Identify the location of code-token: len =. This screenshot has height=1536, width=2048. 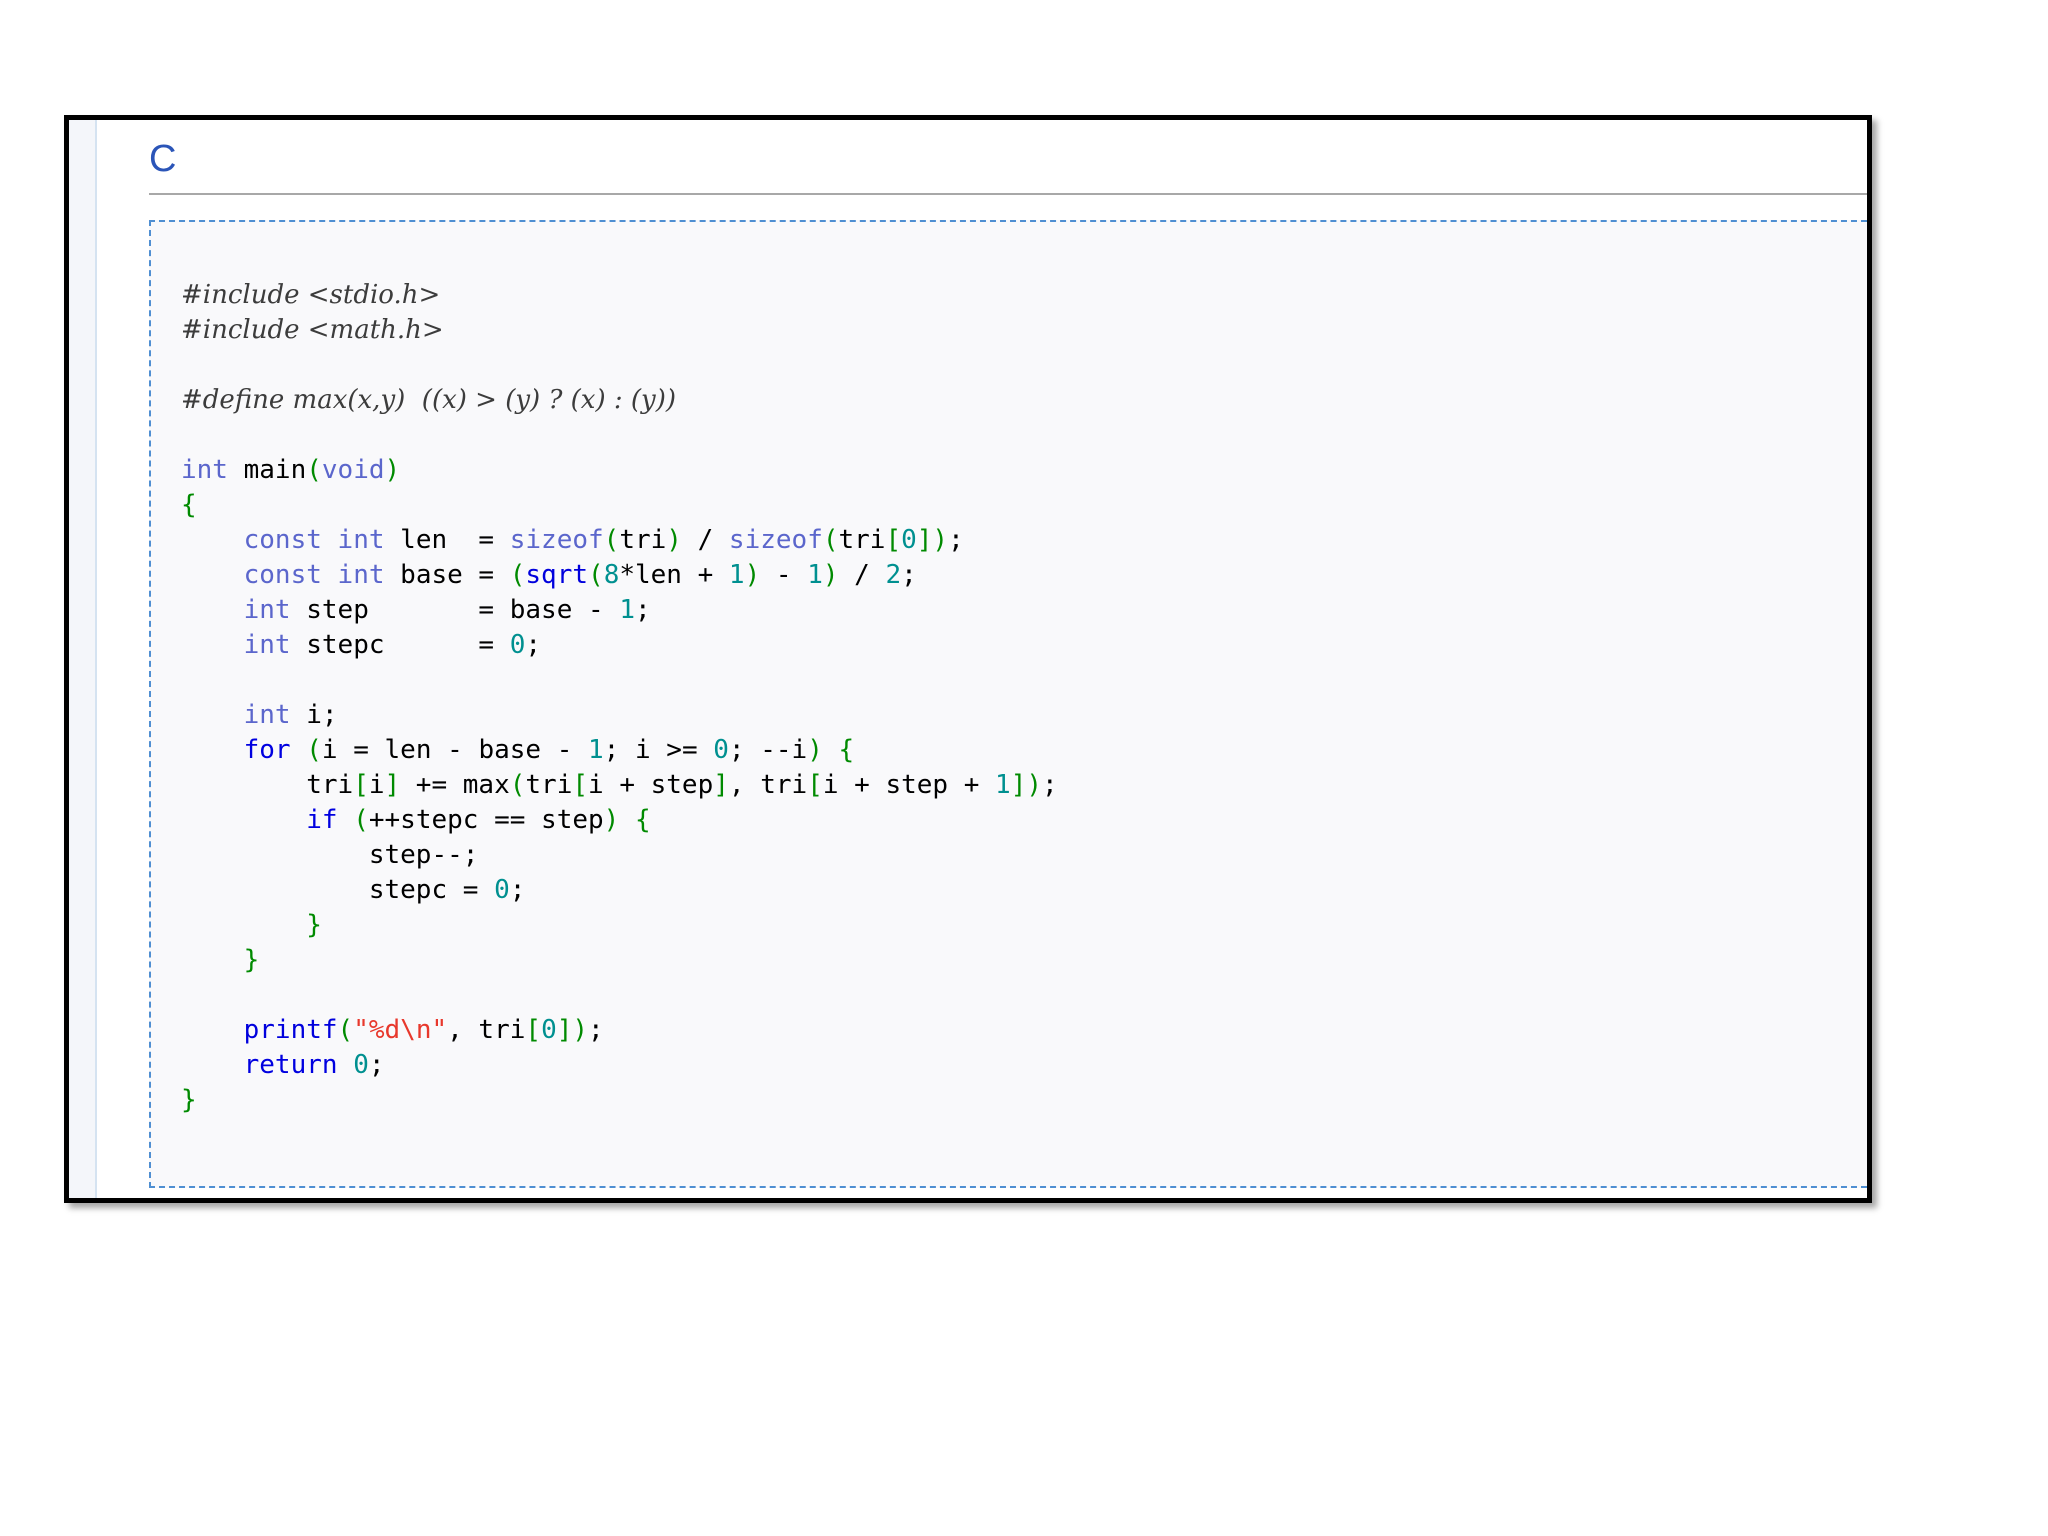
(447, 540).